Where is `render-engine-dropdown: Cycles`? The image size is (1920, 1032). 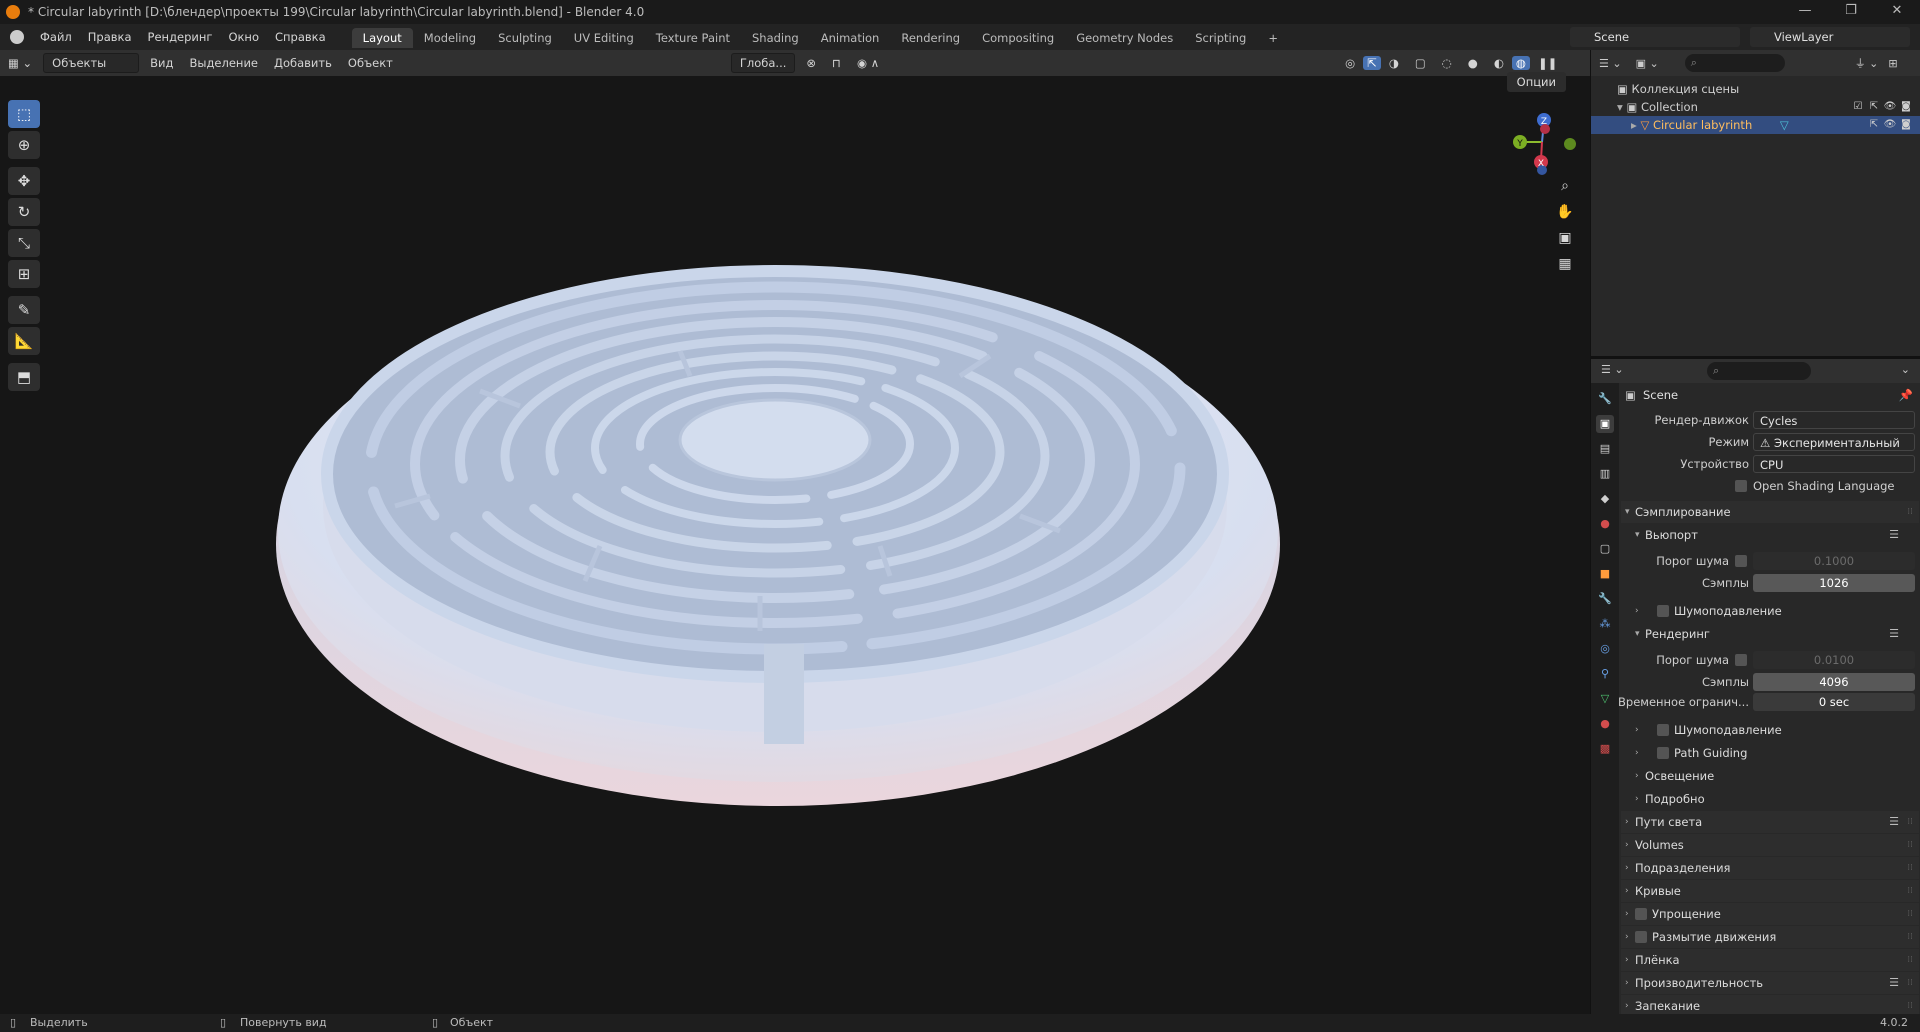
render-engine-dropdown: Cycles is located at coordinates (1834, 420).